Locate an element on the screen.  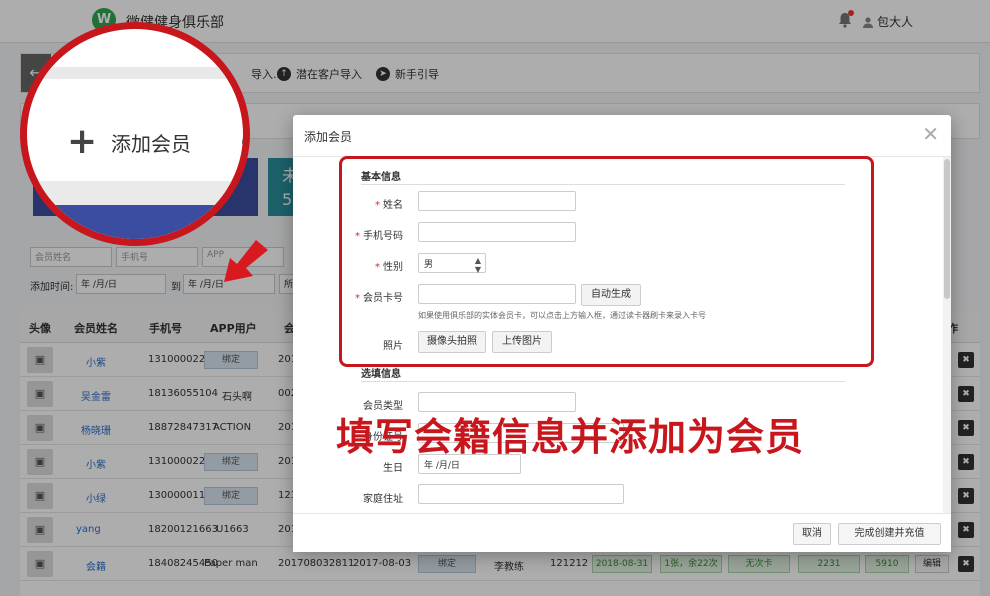
magnifier-callout: + 添加会员 is located at coordinates (135, 134).